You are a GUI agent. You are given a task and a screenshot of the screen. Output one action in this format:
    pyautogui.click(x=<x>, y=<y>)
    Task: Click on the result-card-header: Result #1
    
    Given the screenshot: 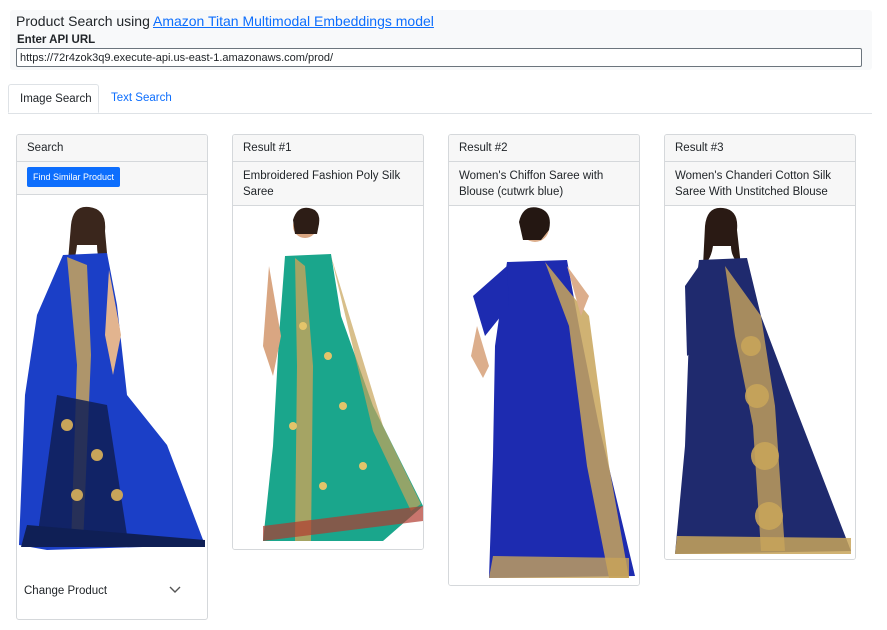 What is the action you would take?
    pyautogui.click(x=328, y=148)
    